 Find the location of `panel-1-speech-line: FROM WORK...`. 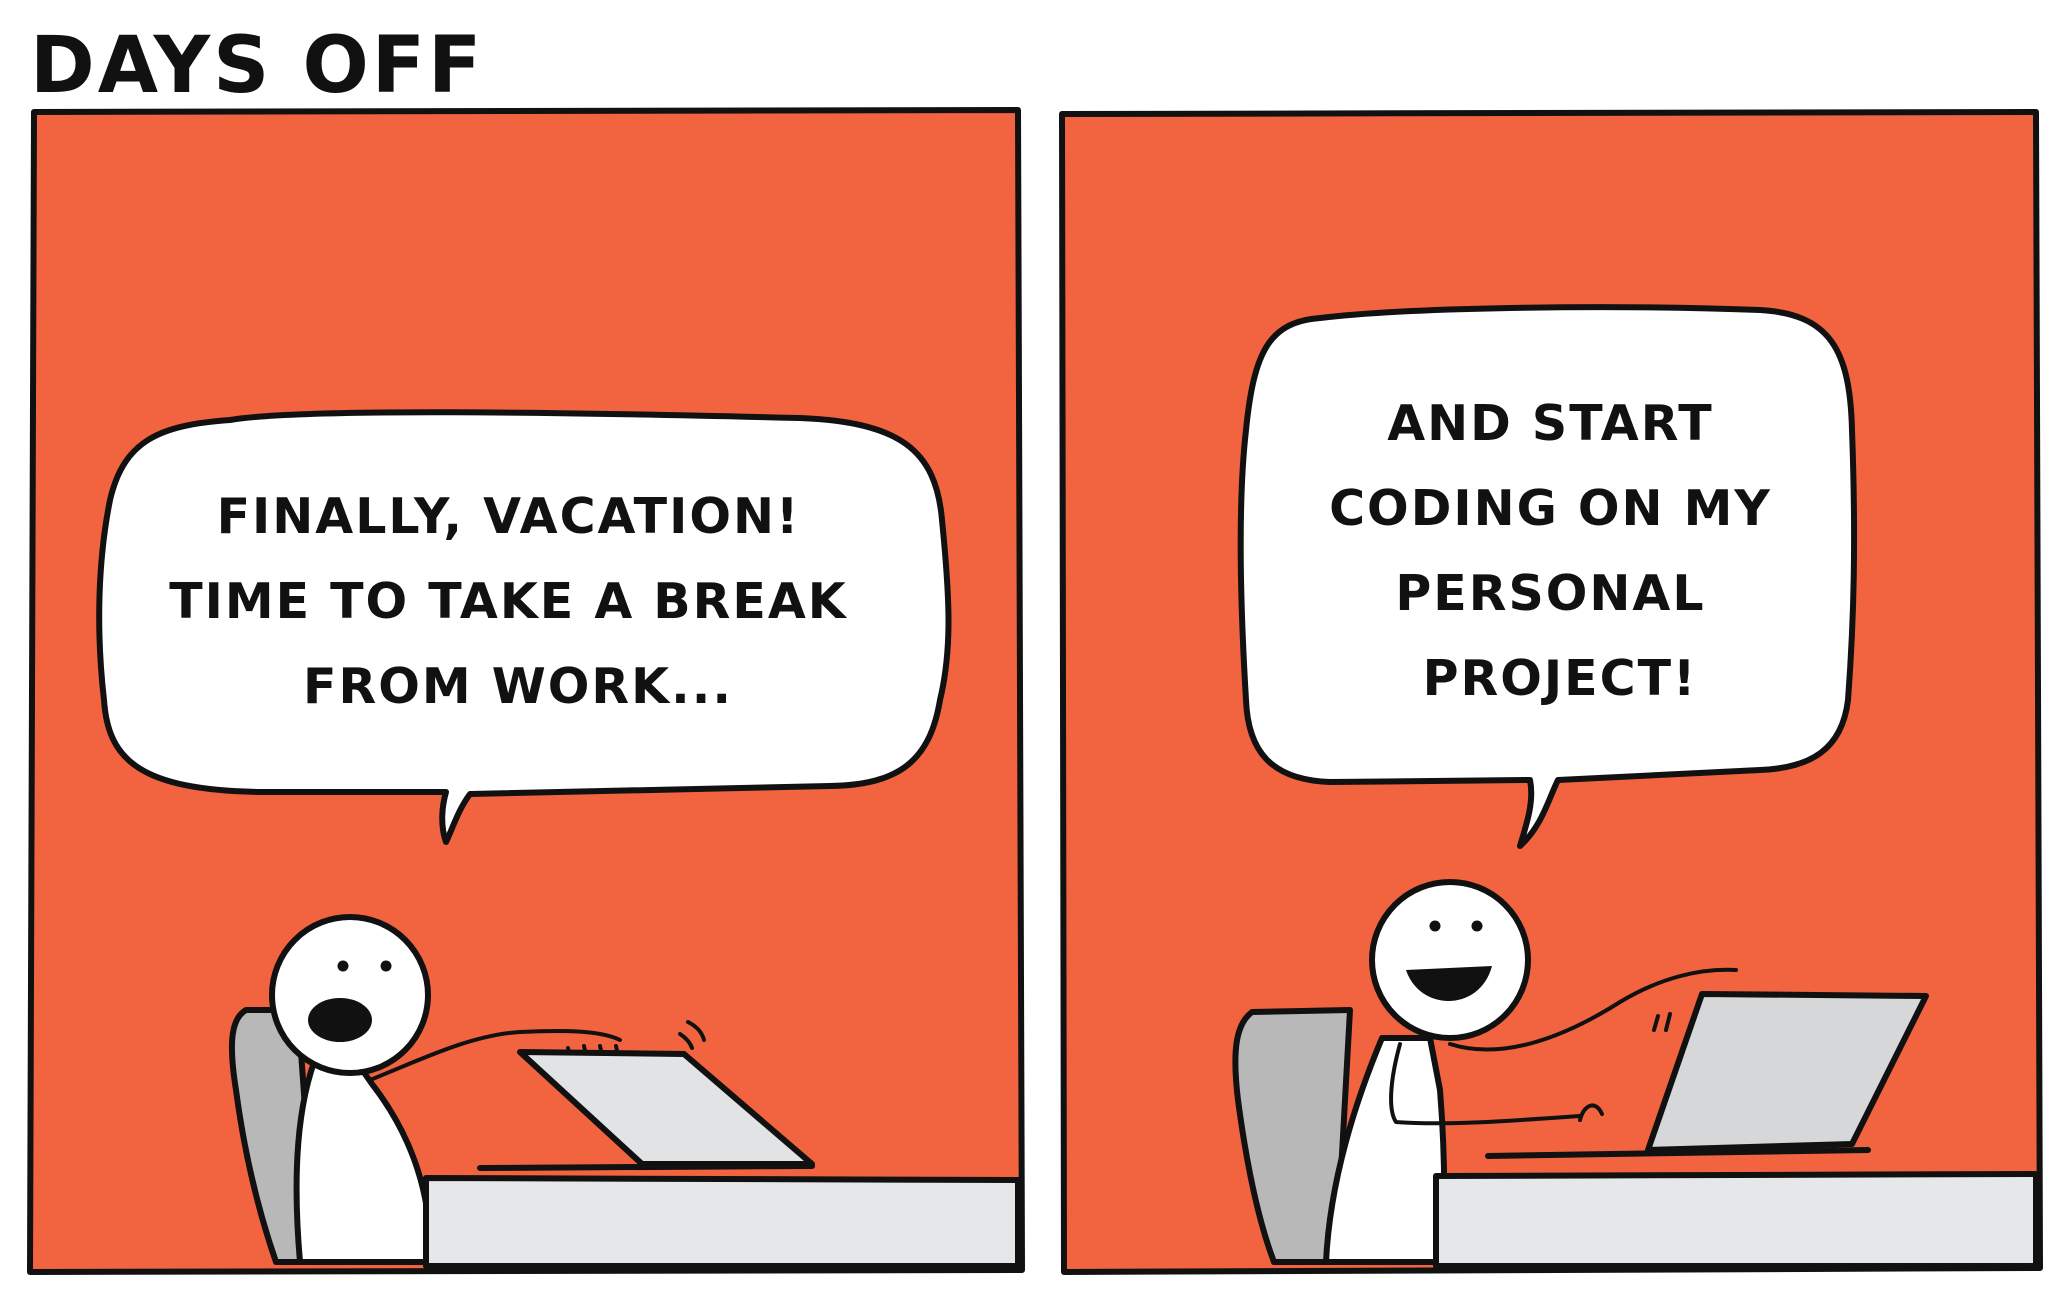

panel-1-speech-line: FROM WORK... is located at coordinates (518, 686).